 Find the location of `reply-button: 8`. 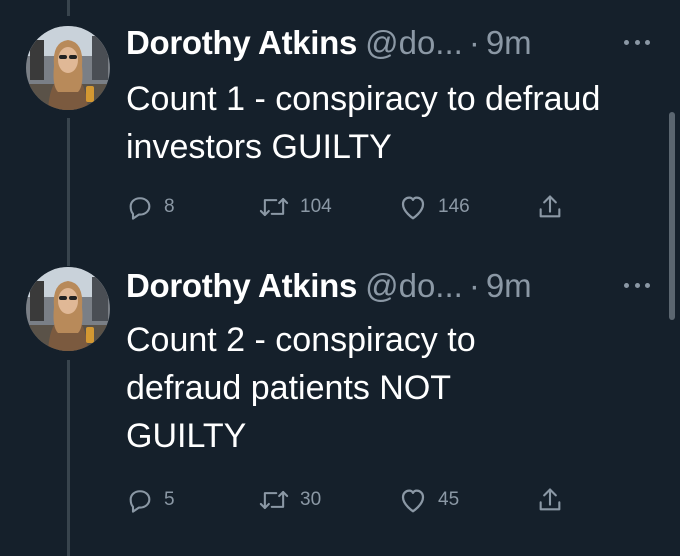

reply-button: 8 is located at coordinates (150, 207).